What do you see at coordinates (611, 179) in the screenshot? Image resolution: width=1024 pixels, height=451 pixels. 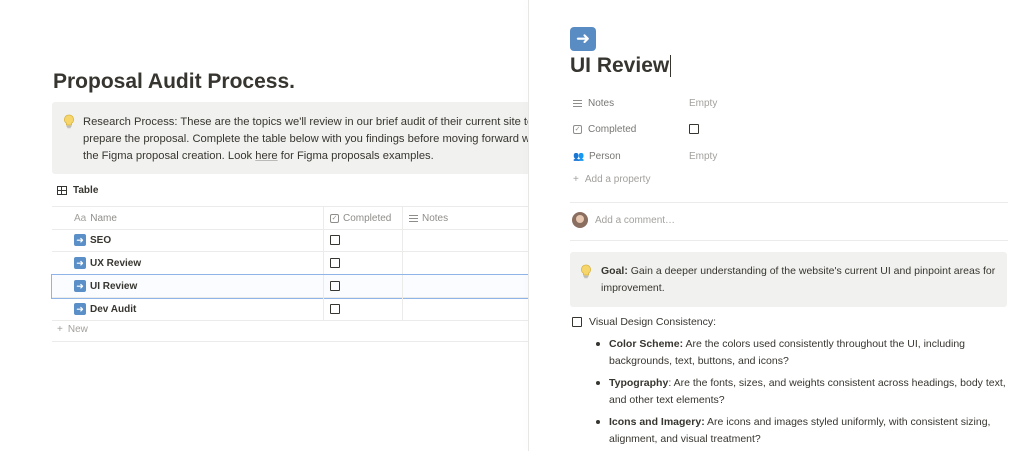 I see `add-property-button: + Add a property` at bounding box center [611, 179].